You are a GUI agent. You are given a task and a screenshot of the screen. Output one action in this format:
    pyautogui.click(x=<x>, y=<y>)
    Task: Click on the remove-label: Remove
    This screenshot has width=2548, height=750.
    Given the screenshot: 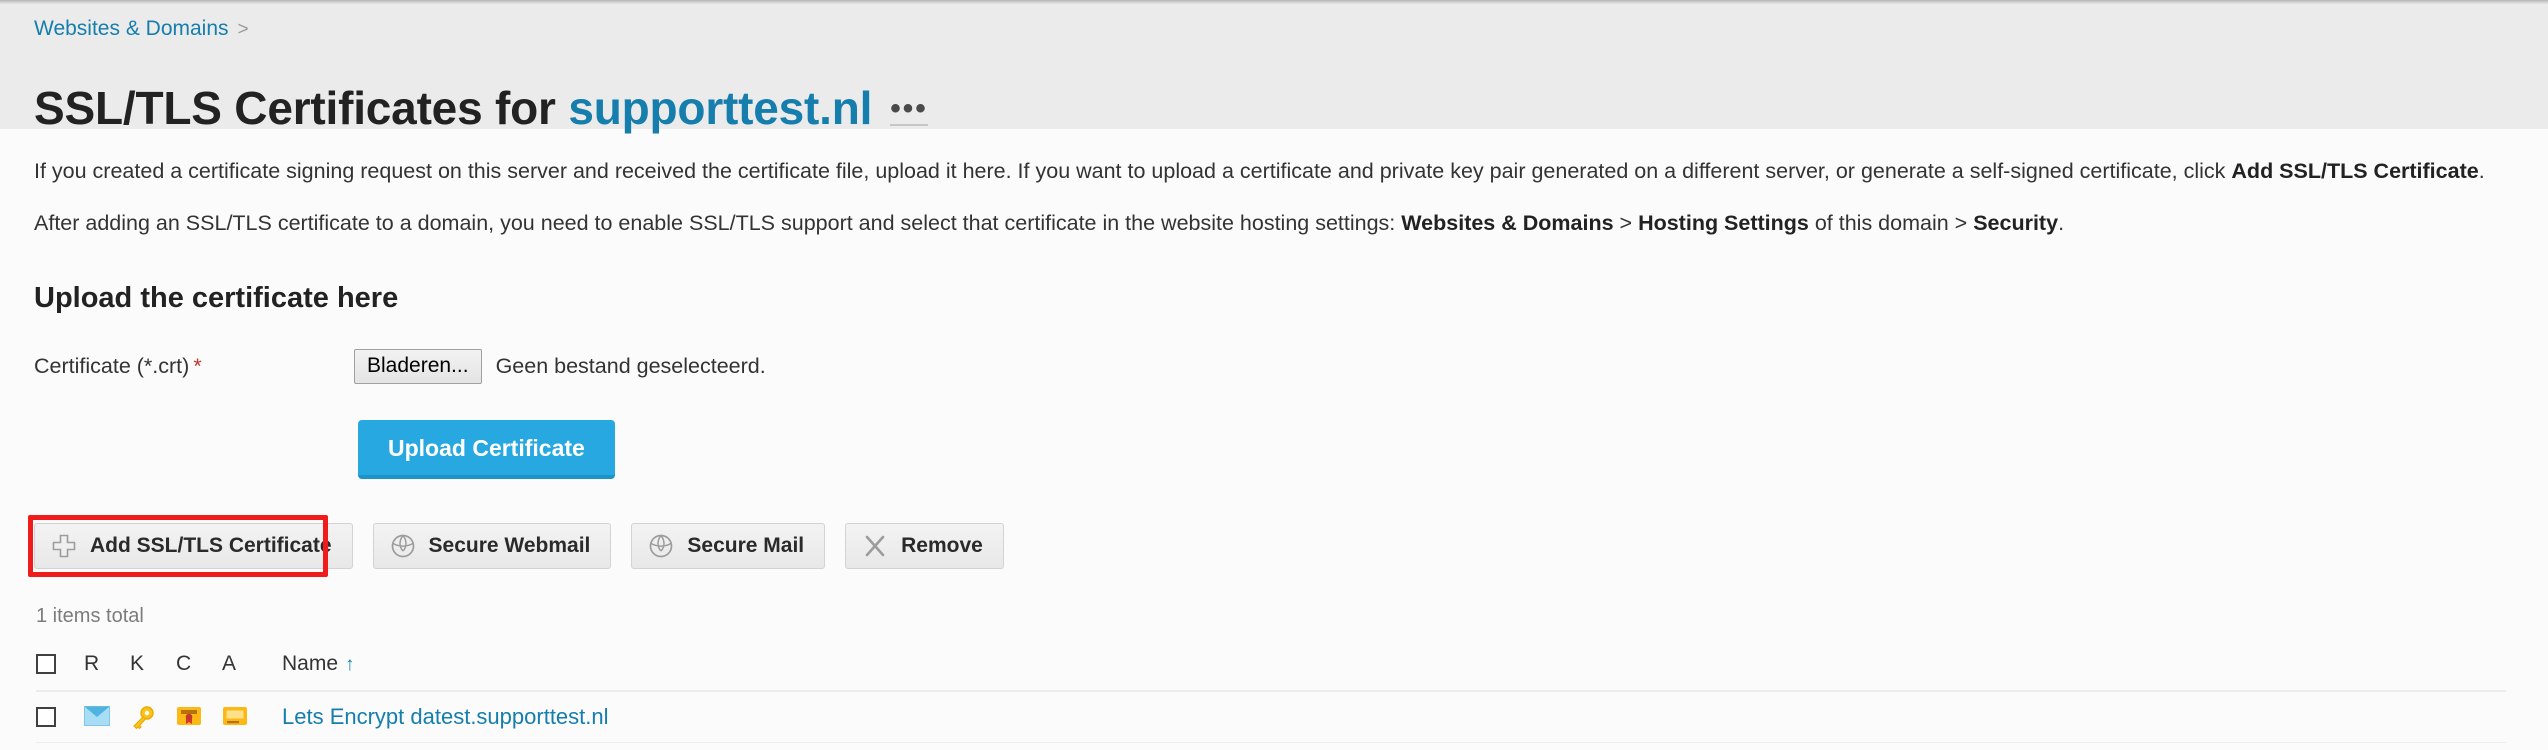 What is the action you would take?
    pyautogui.click(x=942, y=545)
    